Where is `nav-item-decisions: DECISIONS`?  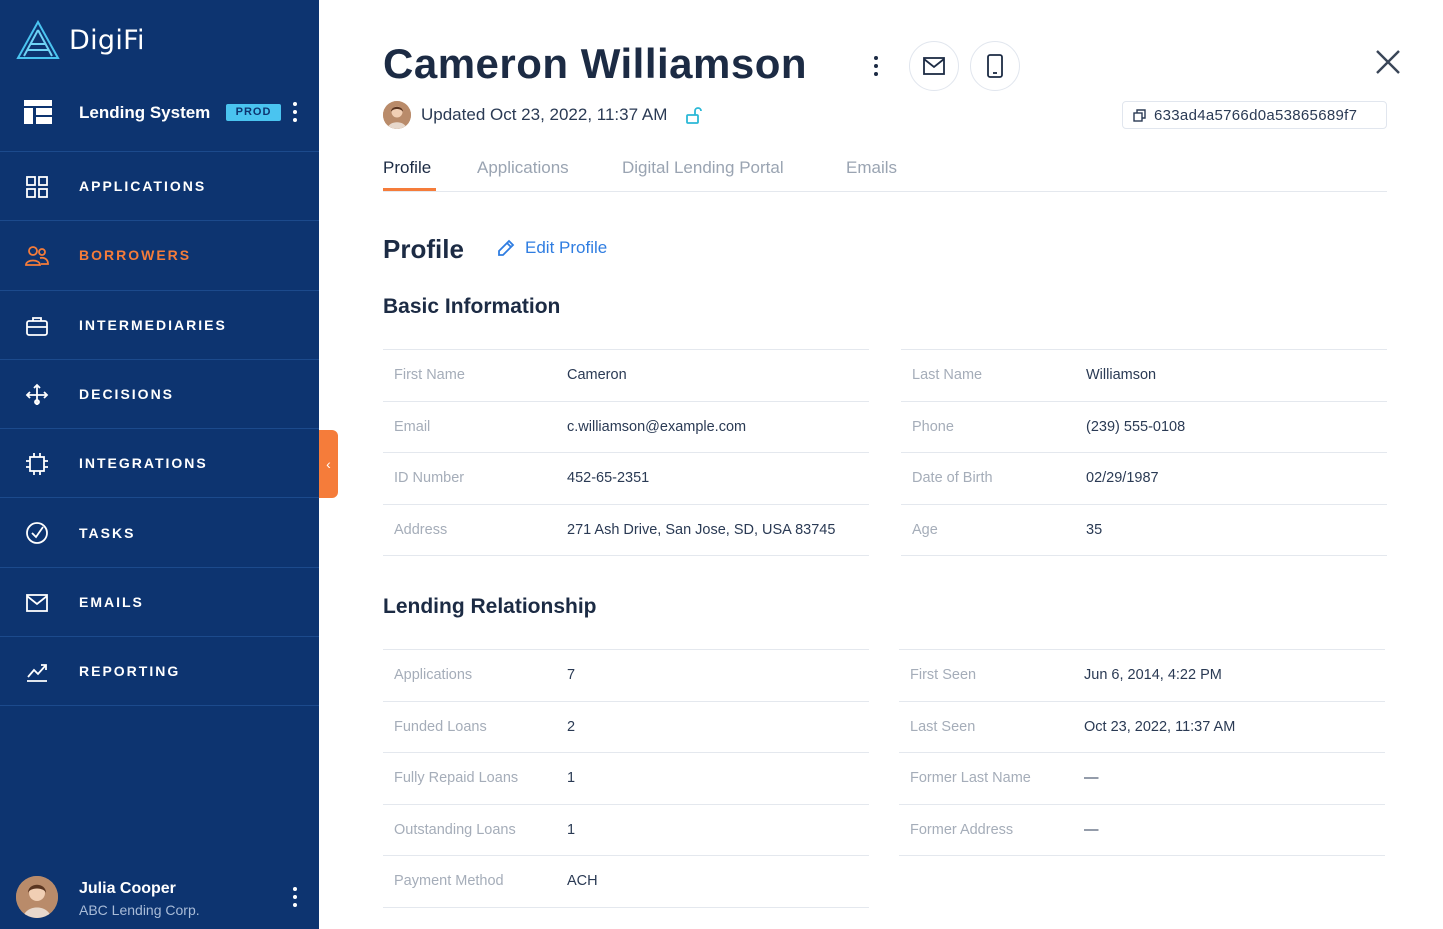 nav-item-decisions: DECISIONS is located at coordinates (159, 395).